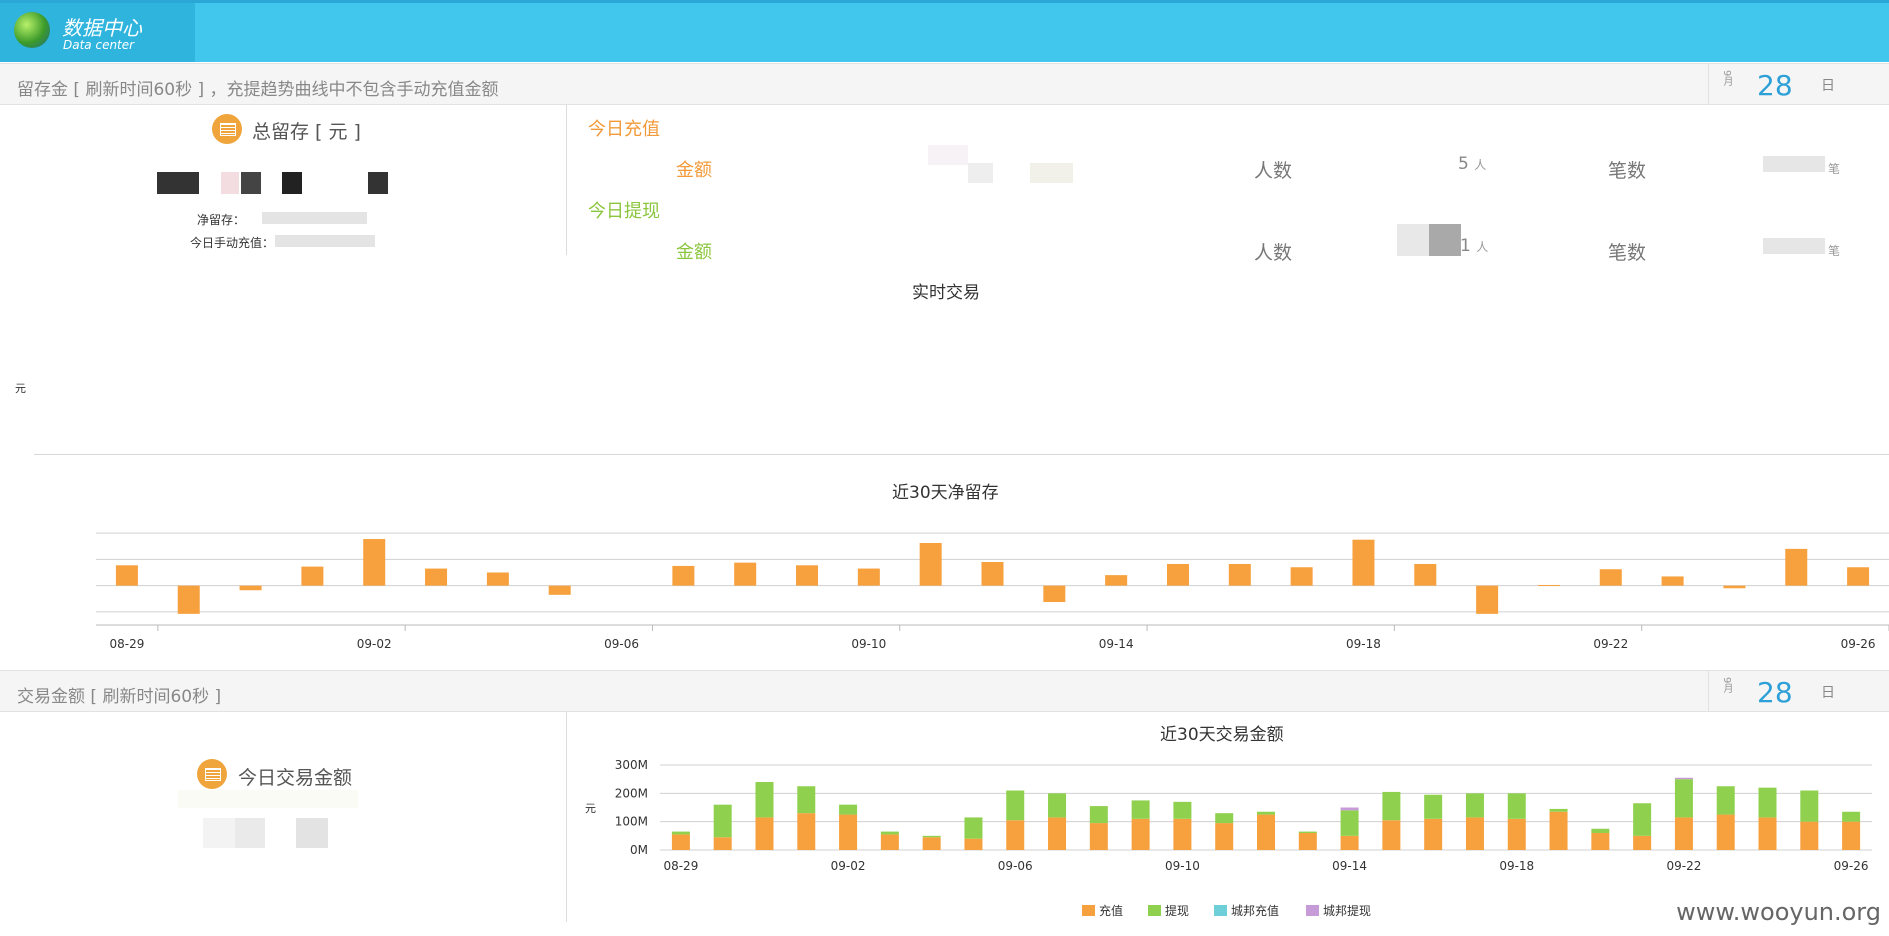 Image resolution: width=1889 pixels, height=936 pixels. Describe the element at coordinates (1255, 911) in the screenshot. I see `legend-label: 城邦充值` at that location.